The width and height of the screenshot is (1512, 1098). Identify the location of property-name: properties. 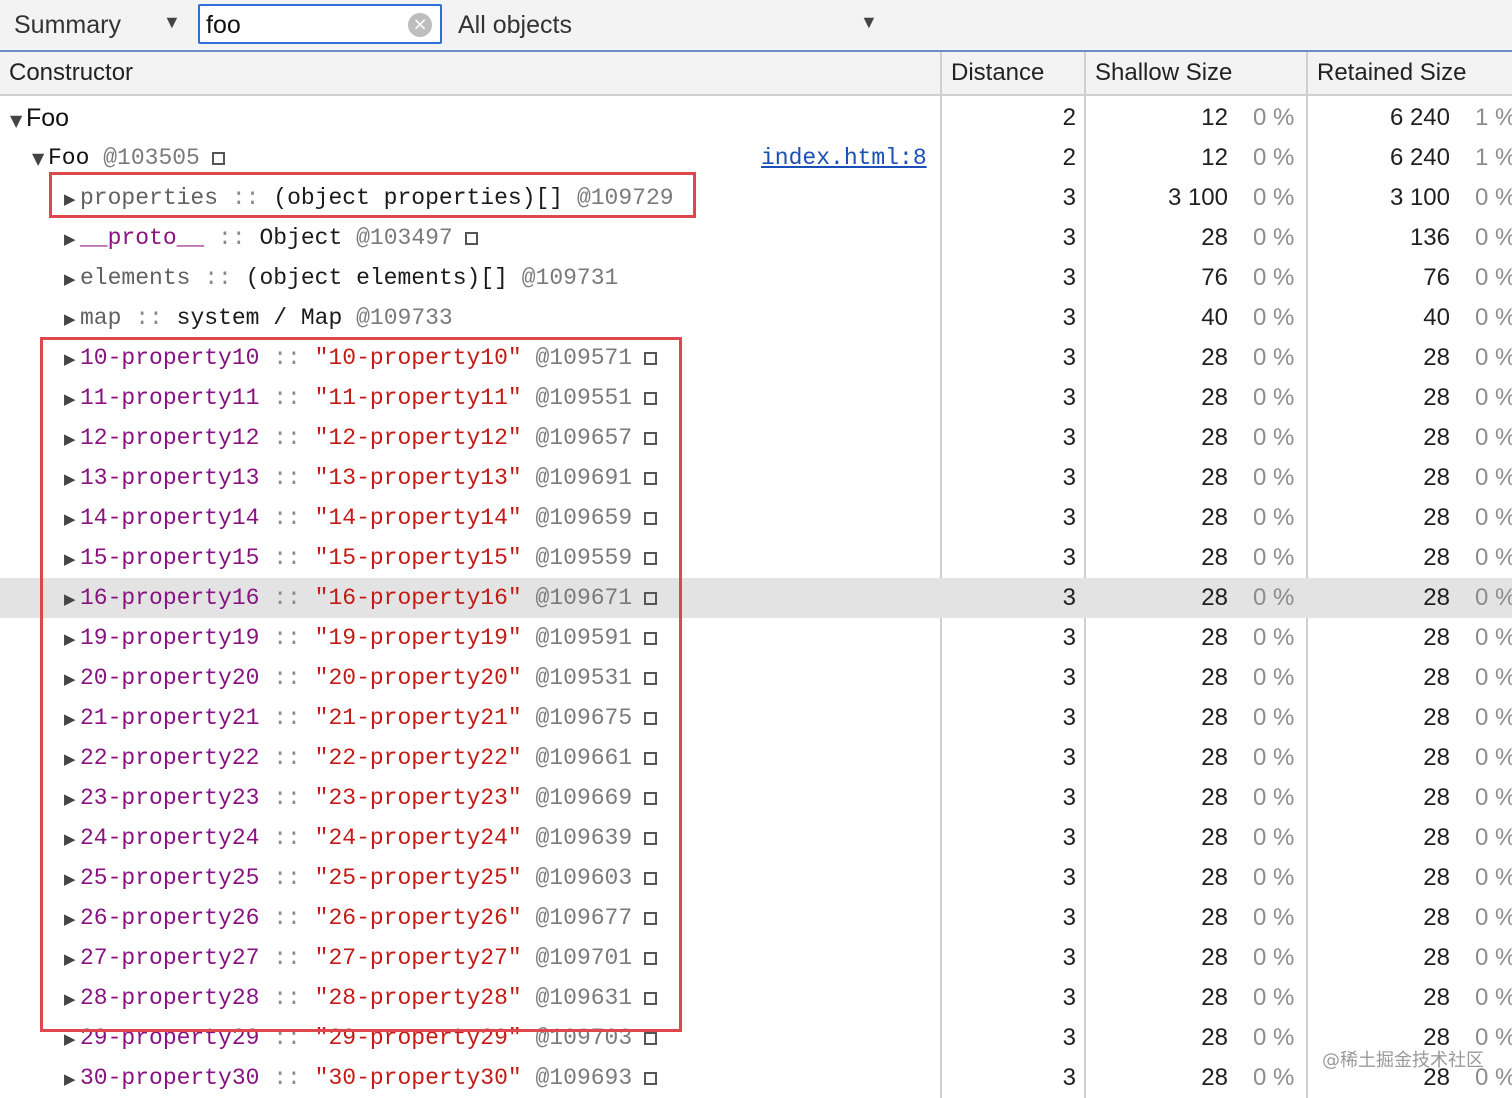
(149, 198).